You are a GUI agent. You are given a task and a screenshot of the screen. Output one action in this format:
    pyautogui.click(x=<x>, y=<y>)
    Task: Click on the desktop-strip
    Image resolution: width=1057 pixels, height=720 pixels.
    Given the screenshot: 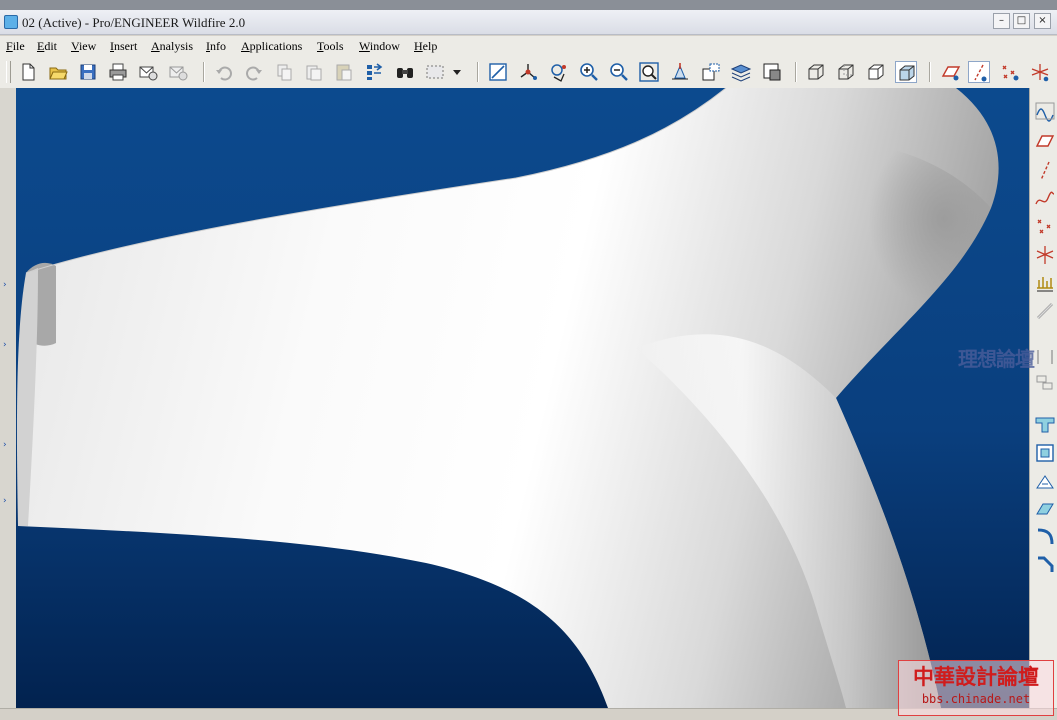 What is the action you would take?
    pyautogui.click(x=528, y=5)
    